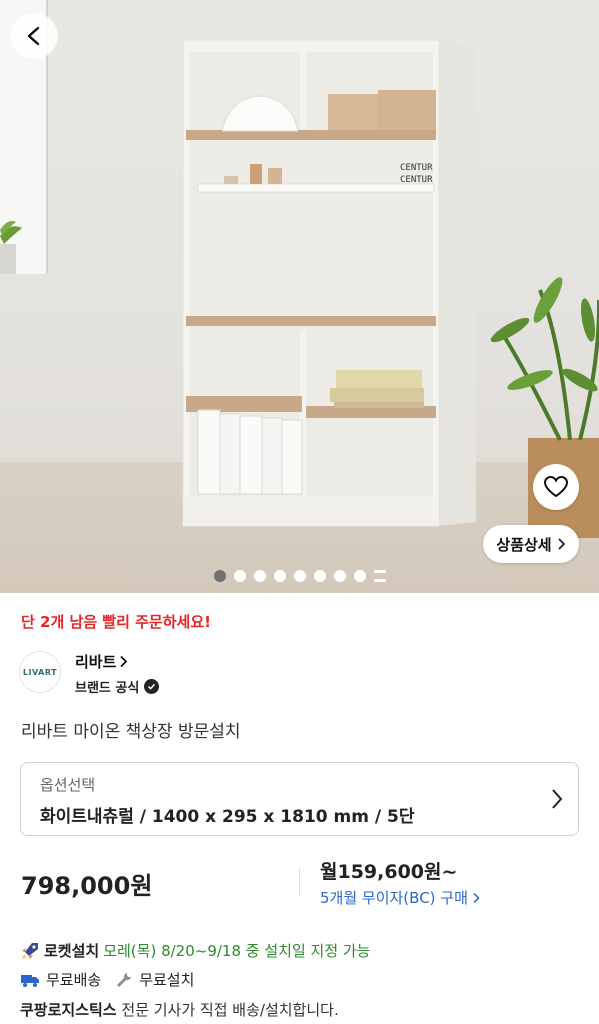 This screenshot has height=1024, width=599. I want to click on brand-name: 리바트, so click(96, 662).